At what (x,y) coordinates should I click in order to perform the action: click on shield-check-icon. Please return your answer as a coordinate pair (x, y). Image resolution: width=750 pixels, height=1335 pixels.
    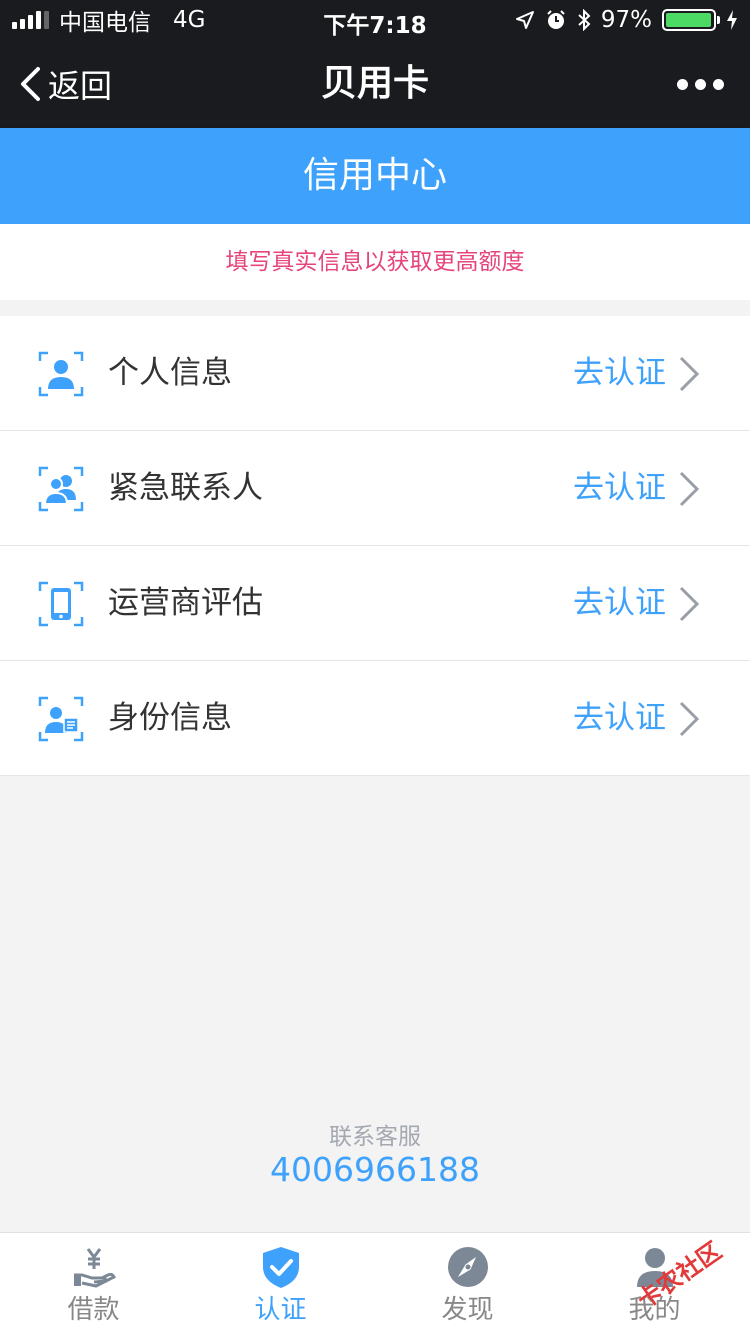
    Looking at the image, I should click on (280, 1267).